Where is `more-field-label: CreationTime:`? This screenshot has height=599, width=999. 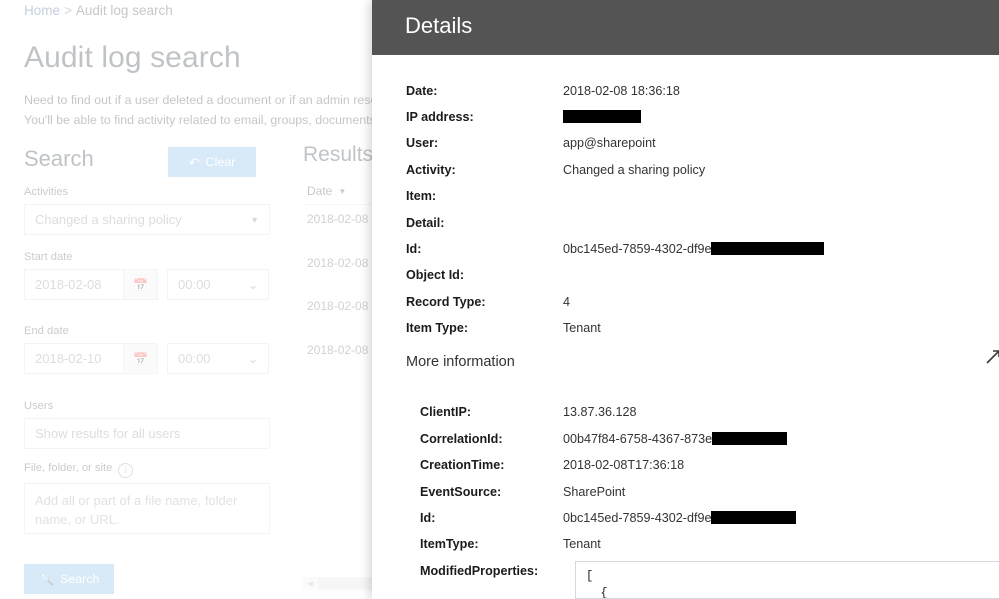 more-field-label: CreationTime: is located at coordinates (462, 465).